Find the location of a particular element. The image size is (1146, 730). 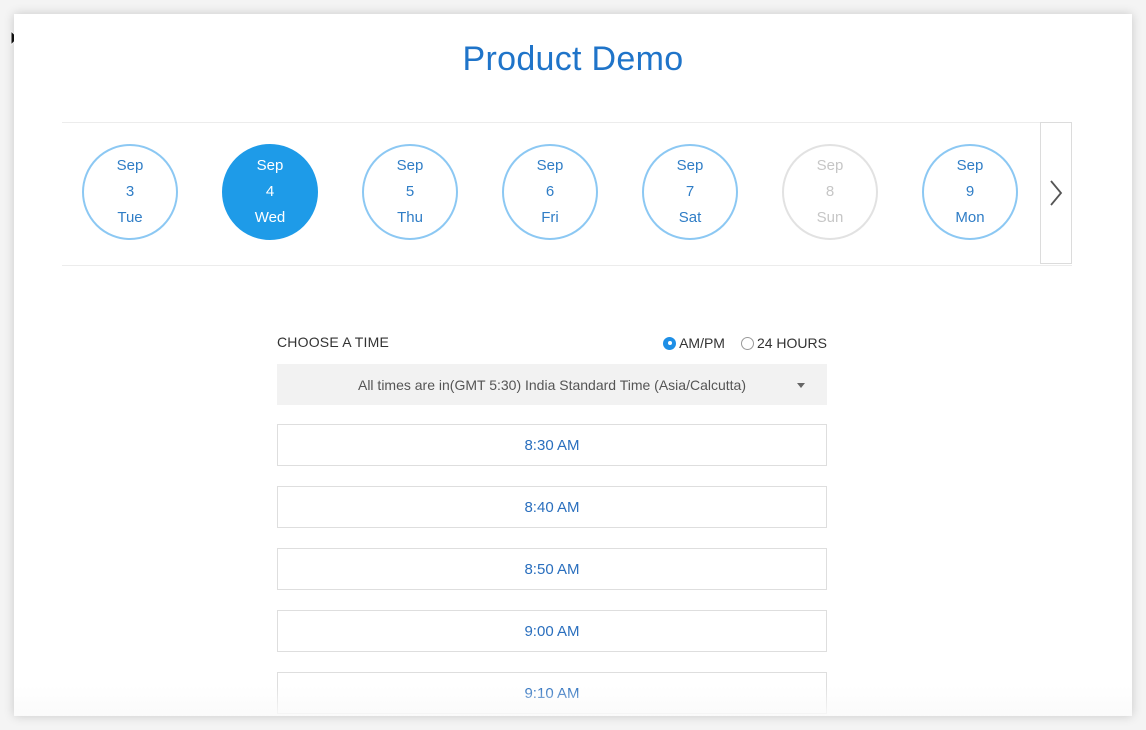

time-slot-button: 8:30 AM is located at coordinates (552, 445).